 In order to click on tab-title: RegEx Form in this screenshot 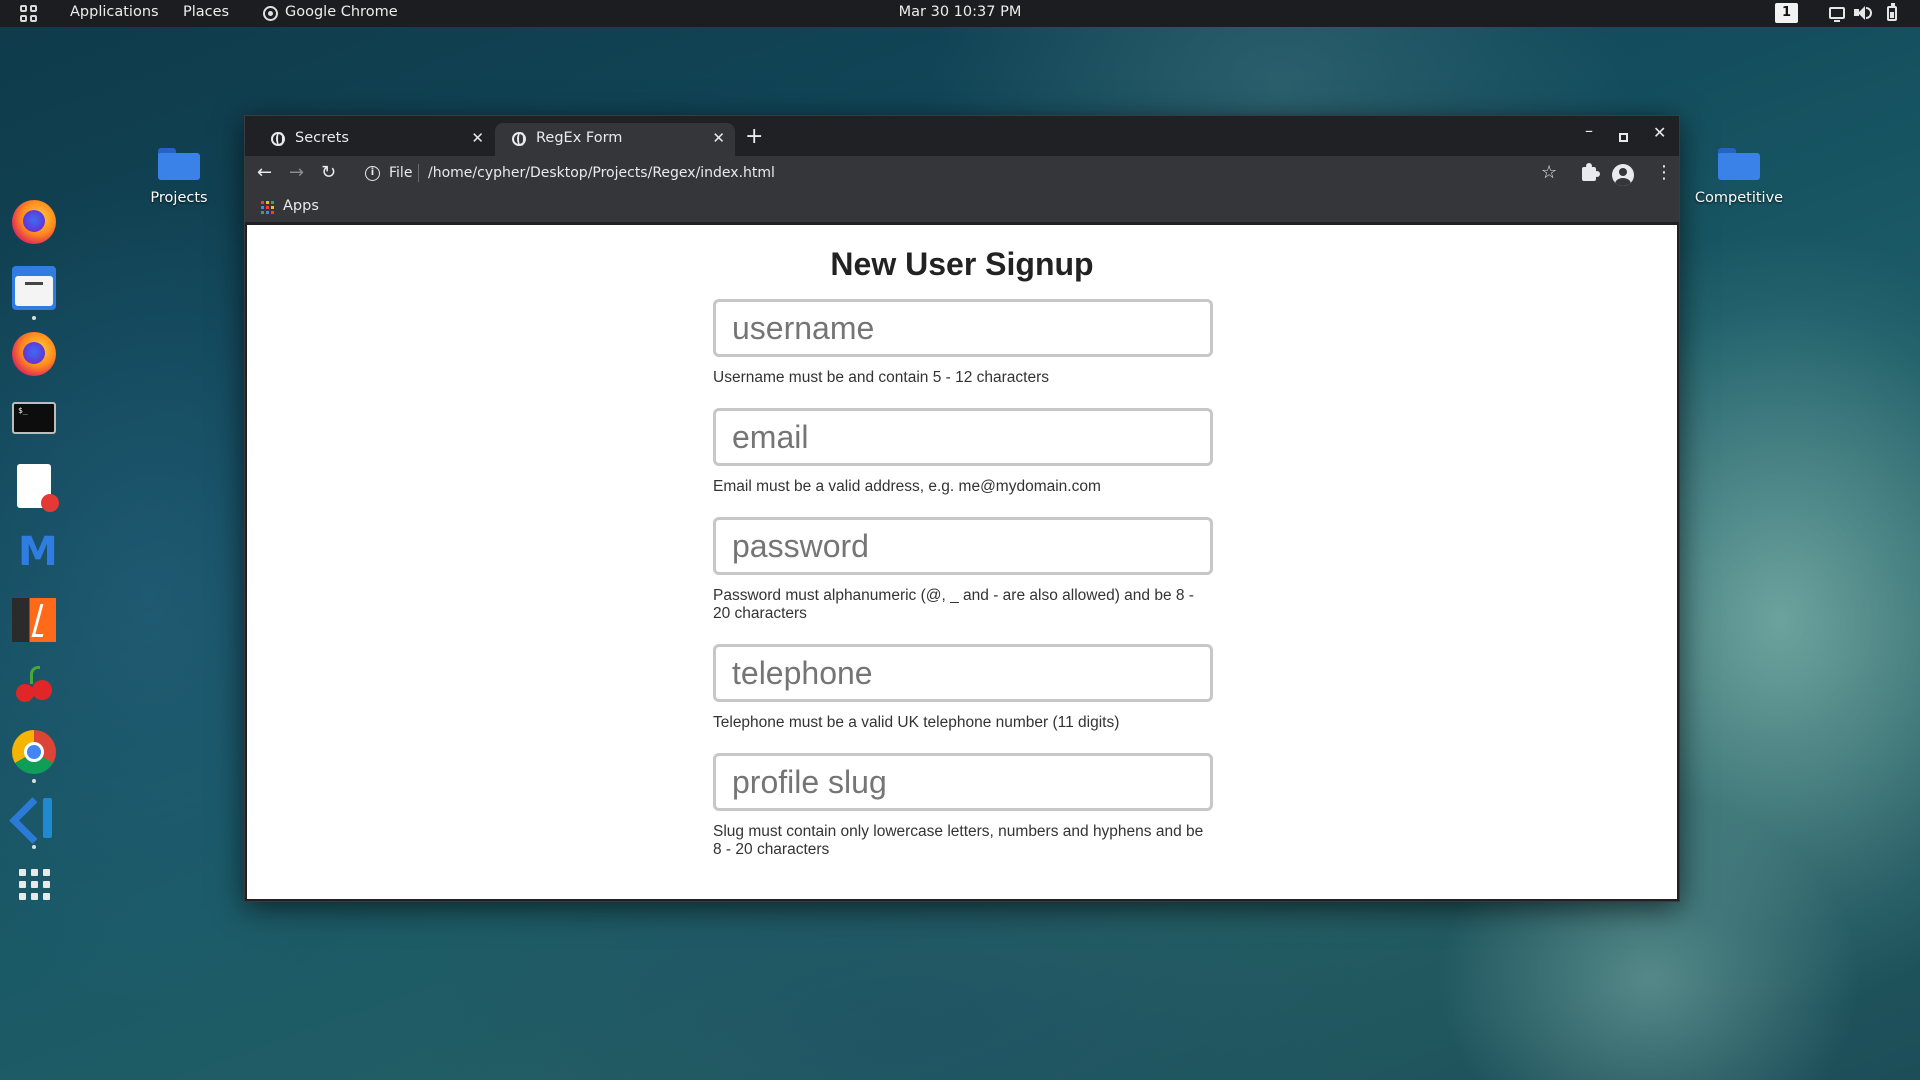, I will do `click(579, 138)`.